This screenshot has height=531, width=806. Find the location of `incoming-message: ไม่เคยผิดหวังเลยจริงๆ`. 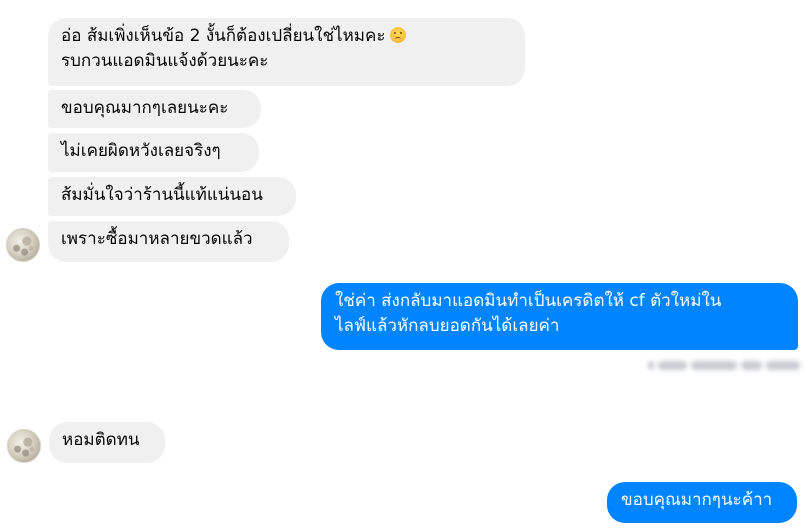

incoming-message: ไม่เคยผิดหวังเลยจริงๆ is located at coordinates (153, 152).